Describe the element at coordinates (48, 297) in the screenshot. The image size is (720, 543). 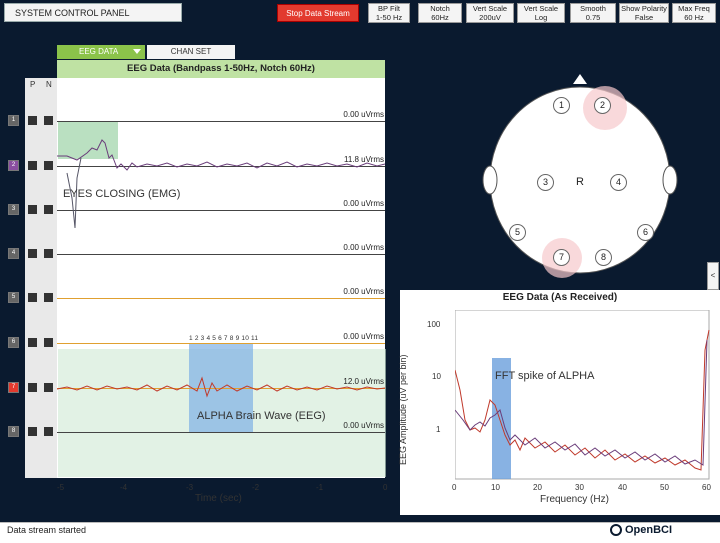
I see `channel-5-n-toggle` at that location.